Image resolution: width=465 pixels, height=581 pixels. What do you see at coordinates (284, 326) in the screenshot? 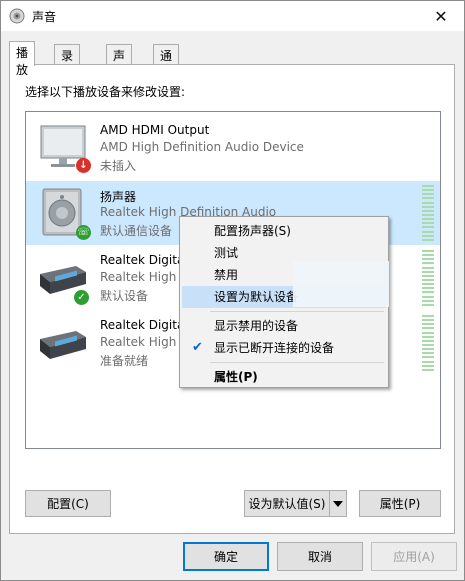
I see `menu-item-show-disabled: 显示禁用的设备` at bounding box center [284, 326].